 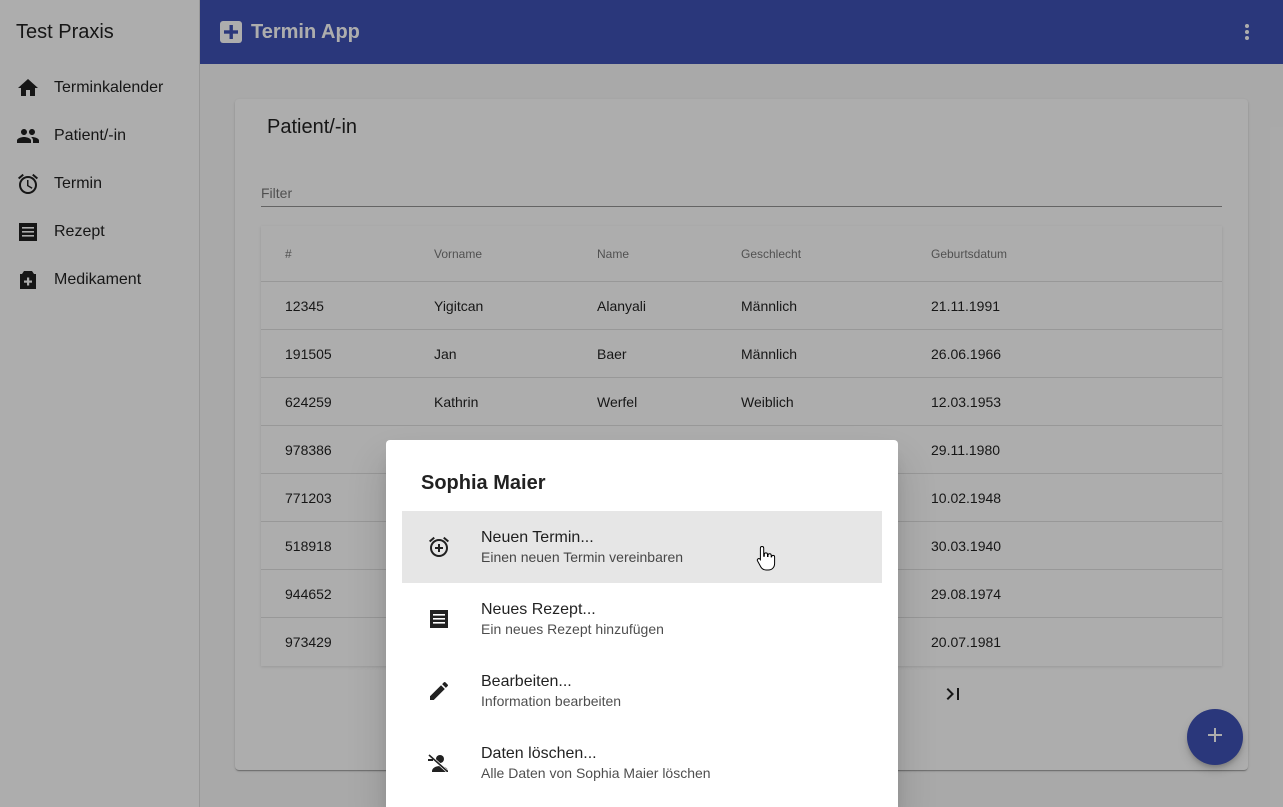 What do you see at coordinates (439, 547) in the screenshot?
I see `add-alarm-icon` at bounding box center [439, 547].